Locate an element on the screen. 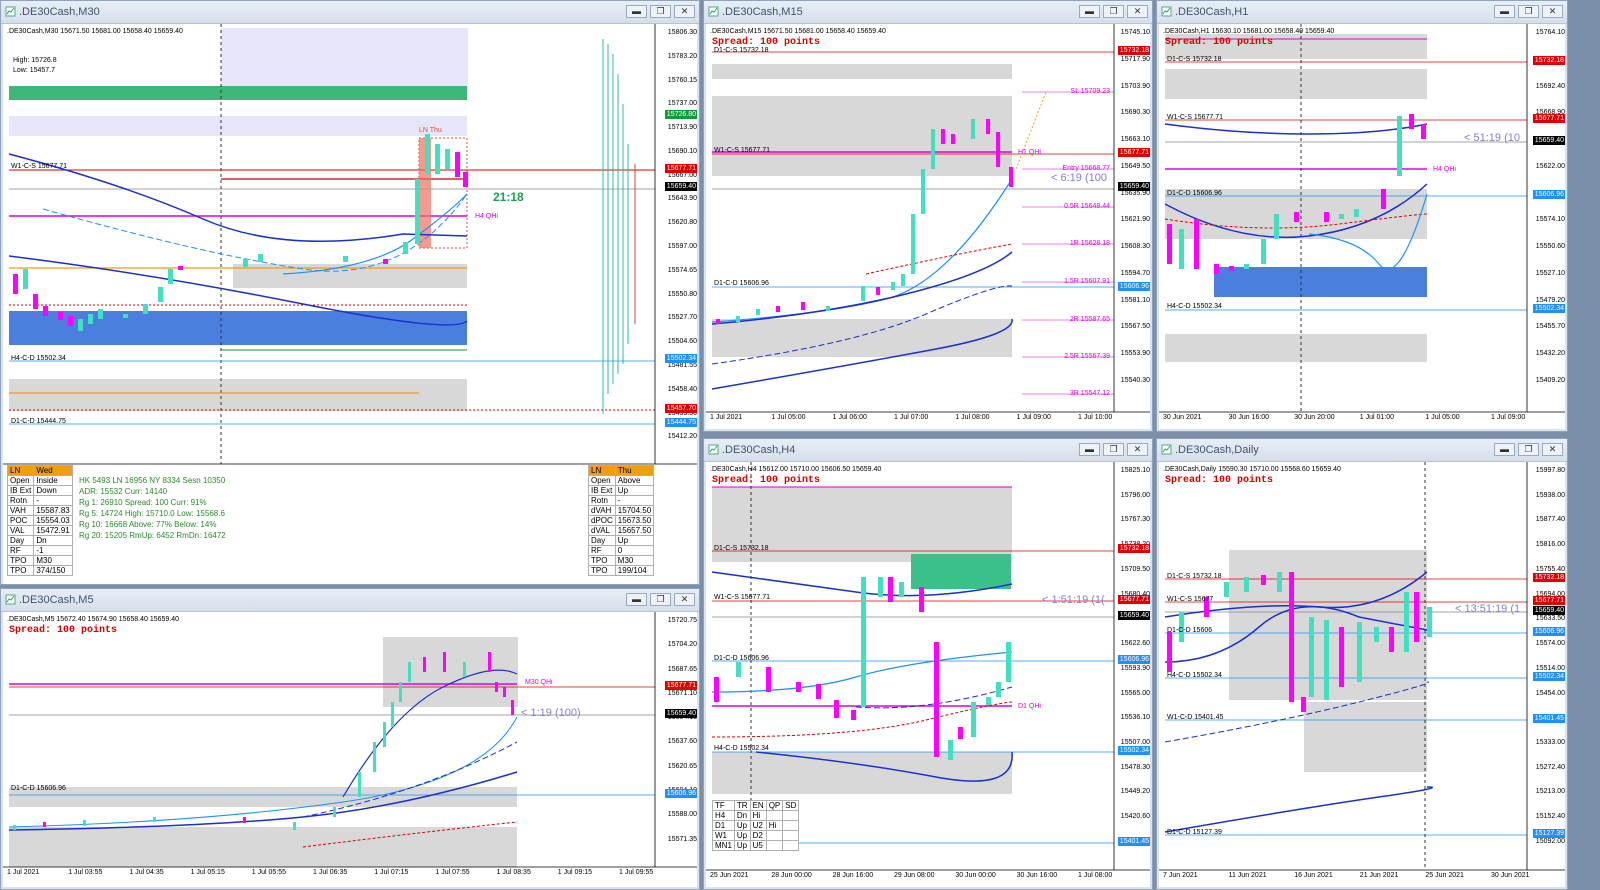 The height and width of the screenshot is (890, 1600). price-tick: 15574.00 is located at coordinates (1550, 644).